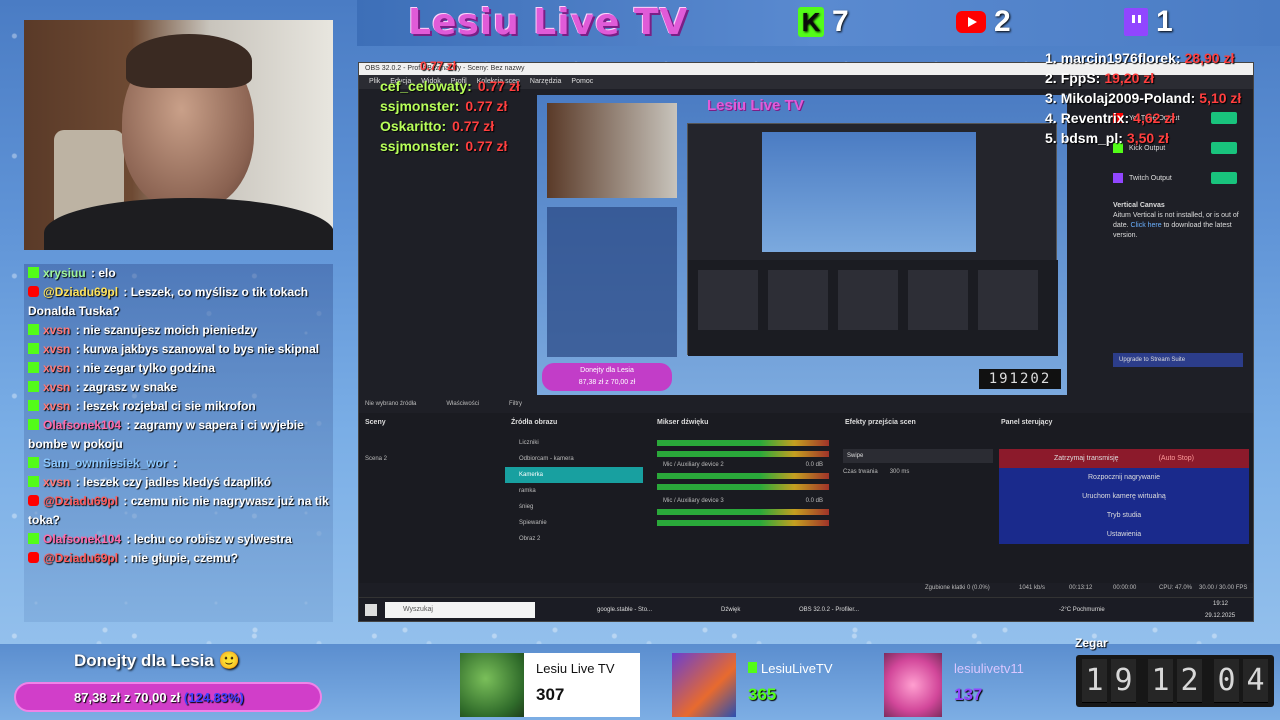  What do you see at coordinates (1123, 681) in the screenshot?
I see `clock-digit: 9` at bounding box center [1123, 681].